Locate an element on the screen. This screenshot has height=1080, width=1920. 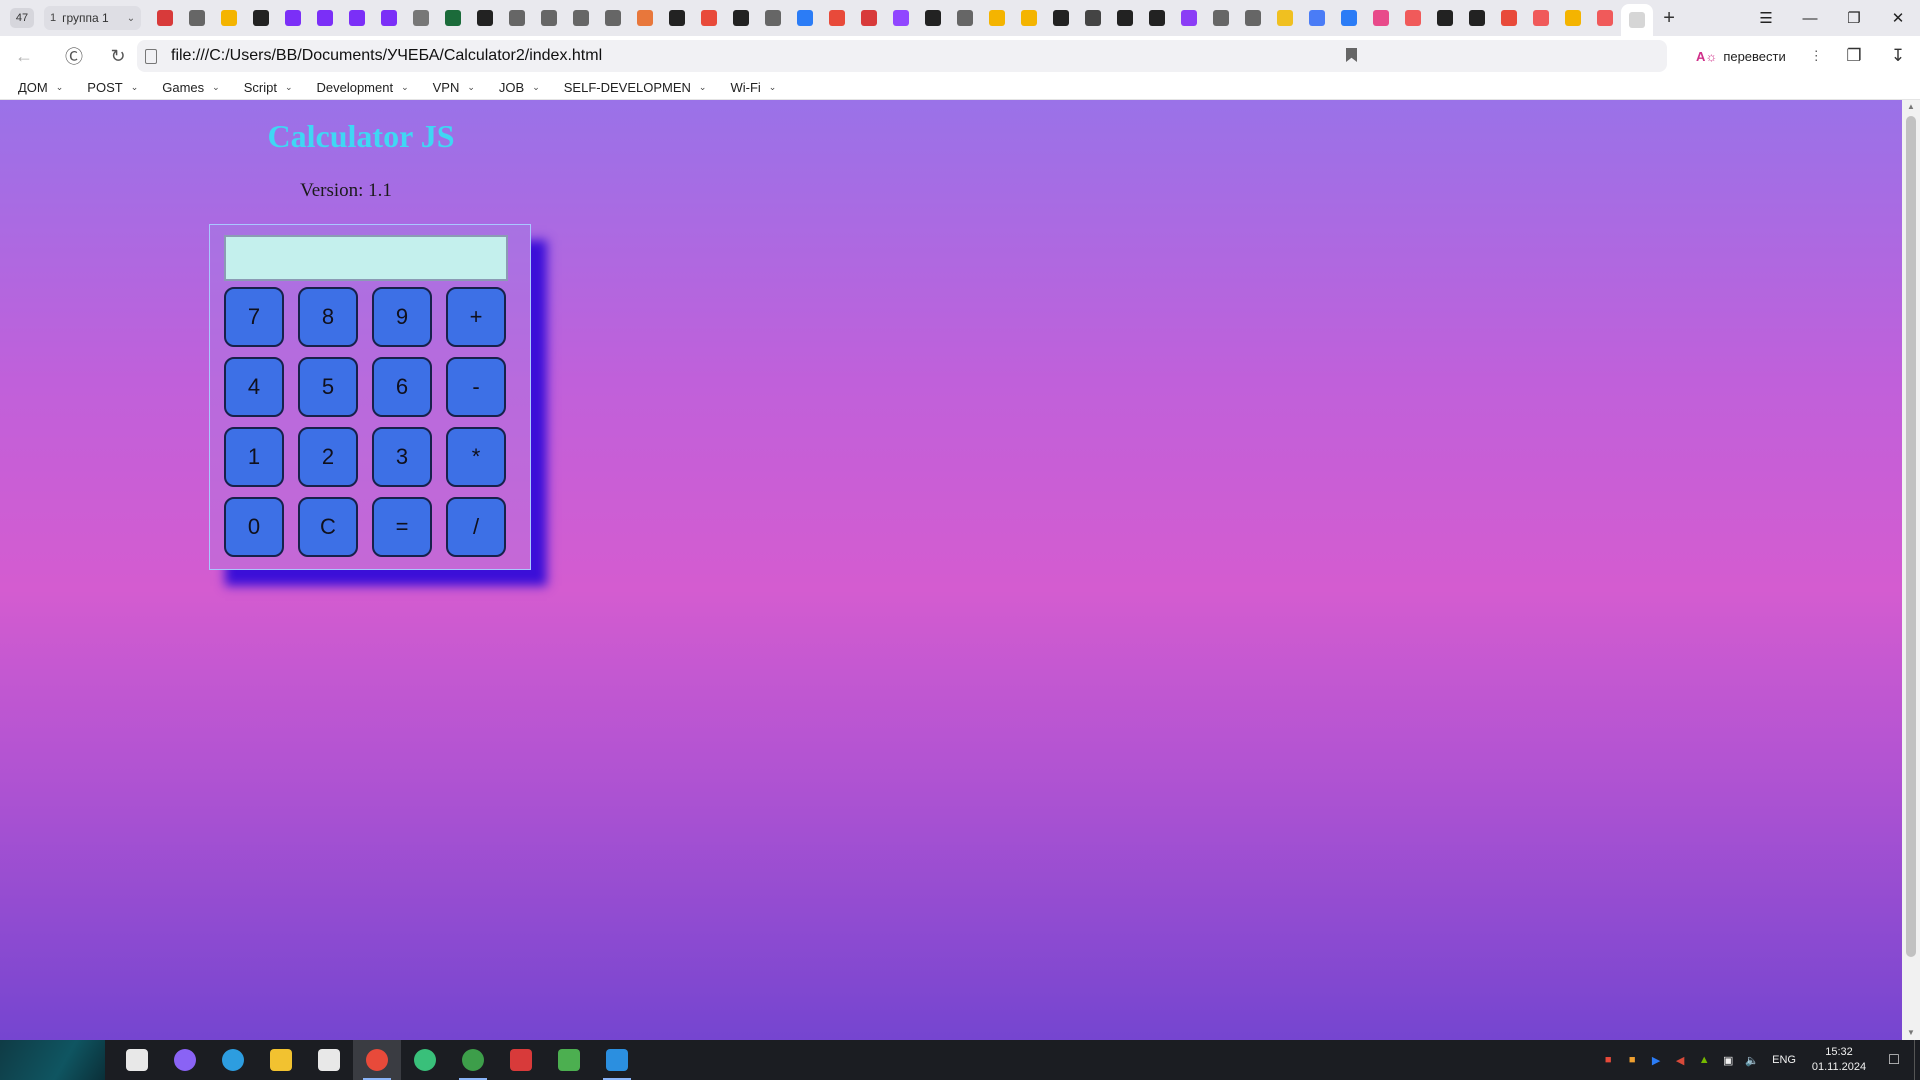
bookmark-folder: Script ⌄ is located at coordinates (268, 87).